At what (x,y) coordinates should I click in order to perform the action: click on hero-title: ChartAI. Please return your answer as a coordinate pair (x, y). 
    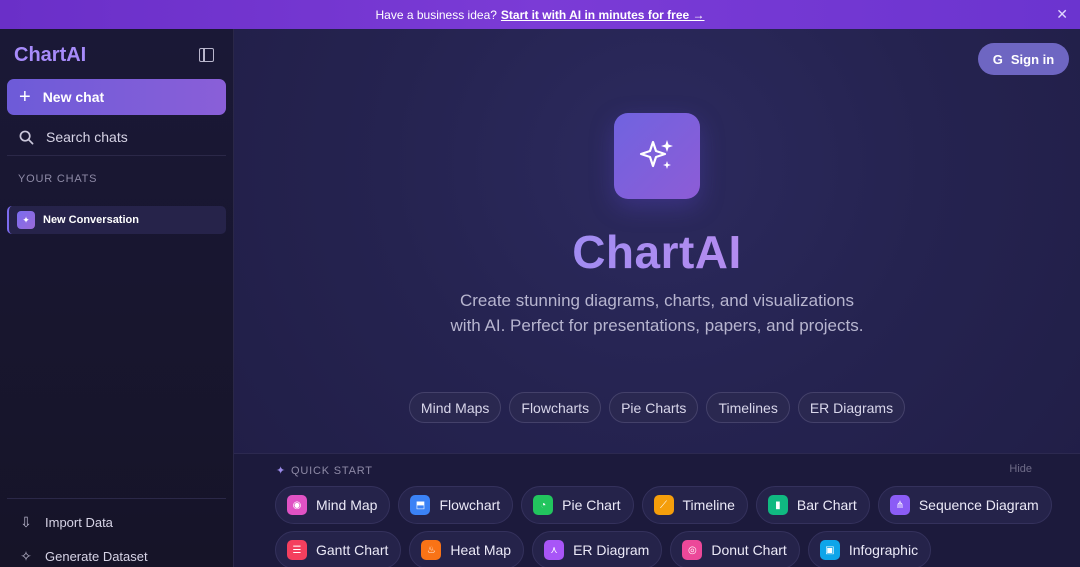
    Looking at the image, I should click on (657, 252).